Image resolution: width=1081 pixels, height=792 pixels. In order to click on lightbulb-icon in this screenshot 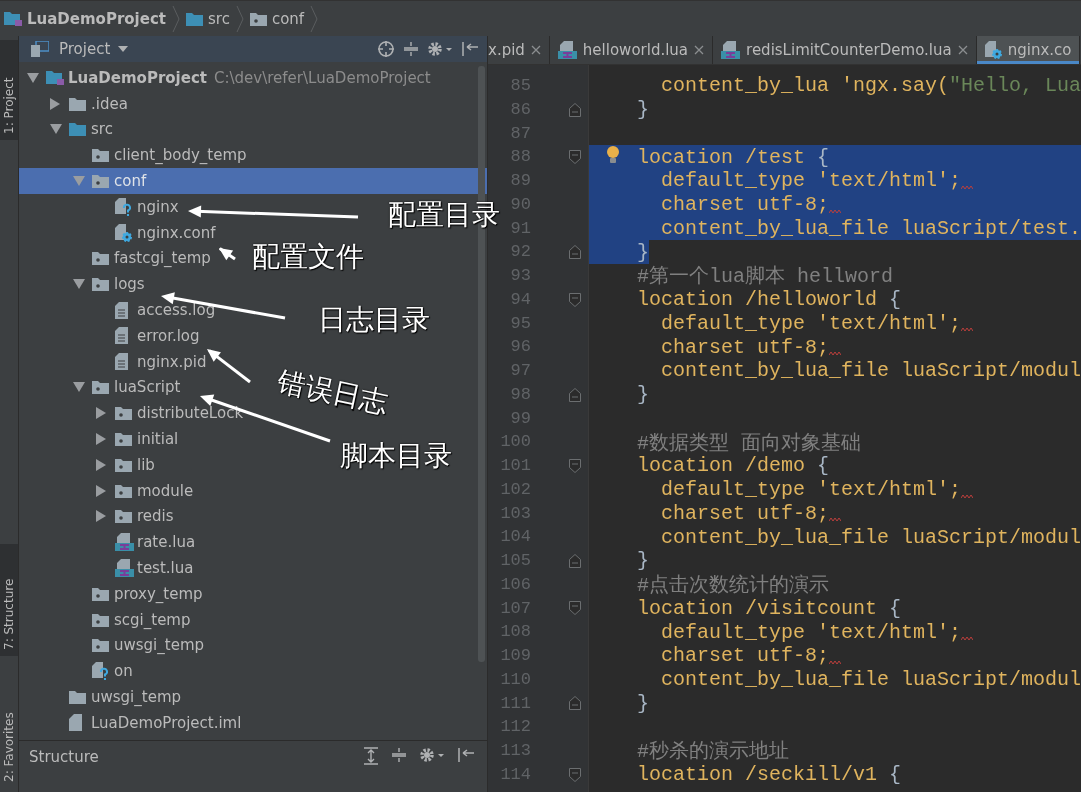, I will do `click(613, 155)`.